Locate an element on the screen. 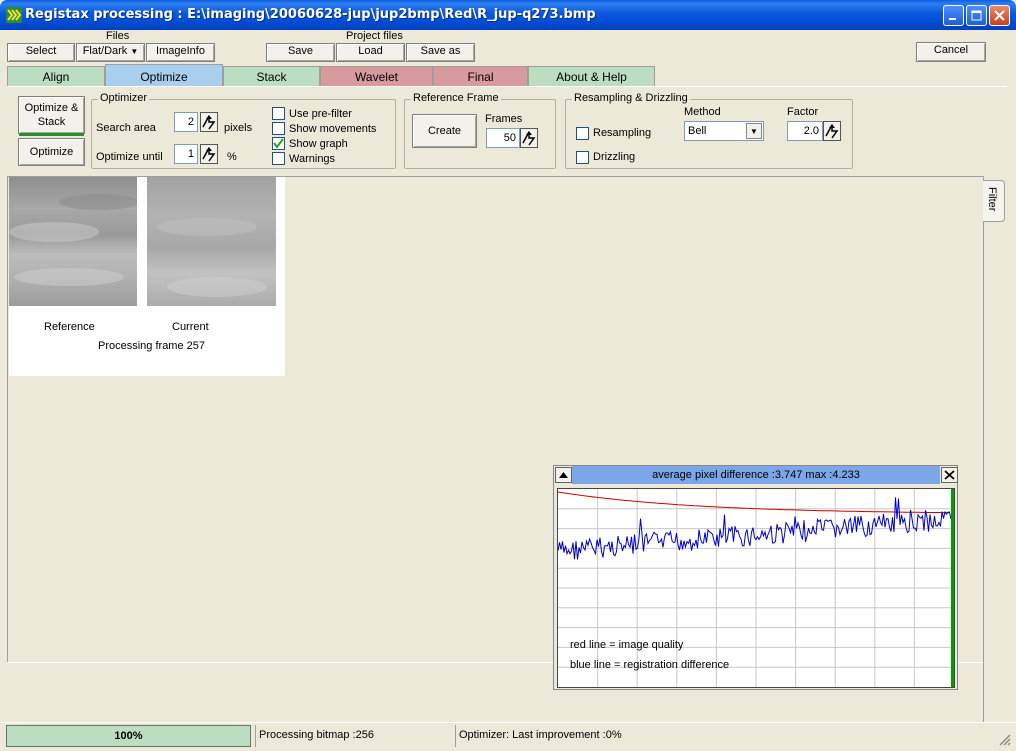  search-area-label: Search area is located at coordinates (126, 128).